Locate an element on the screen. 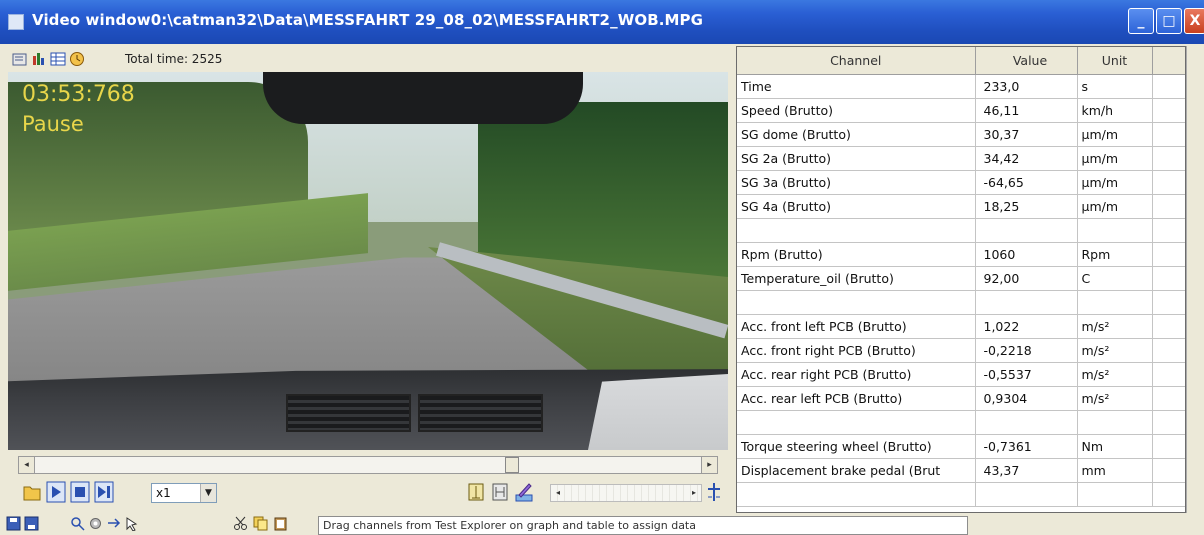 The image size is (1204, 535). sync-slider: ◂ ▸ is located at coordinates (626, 493).